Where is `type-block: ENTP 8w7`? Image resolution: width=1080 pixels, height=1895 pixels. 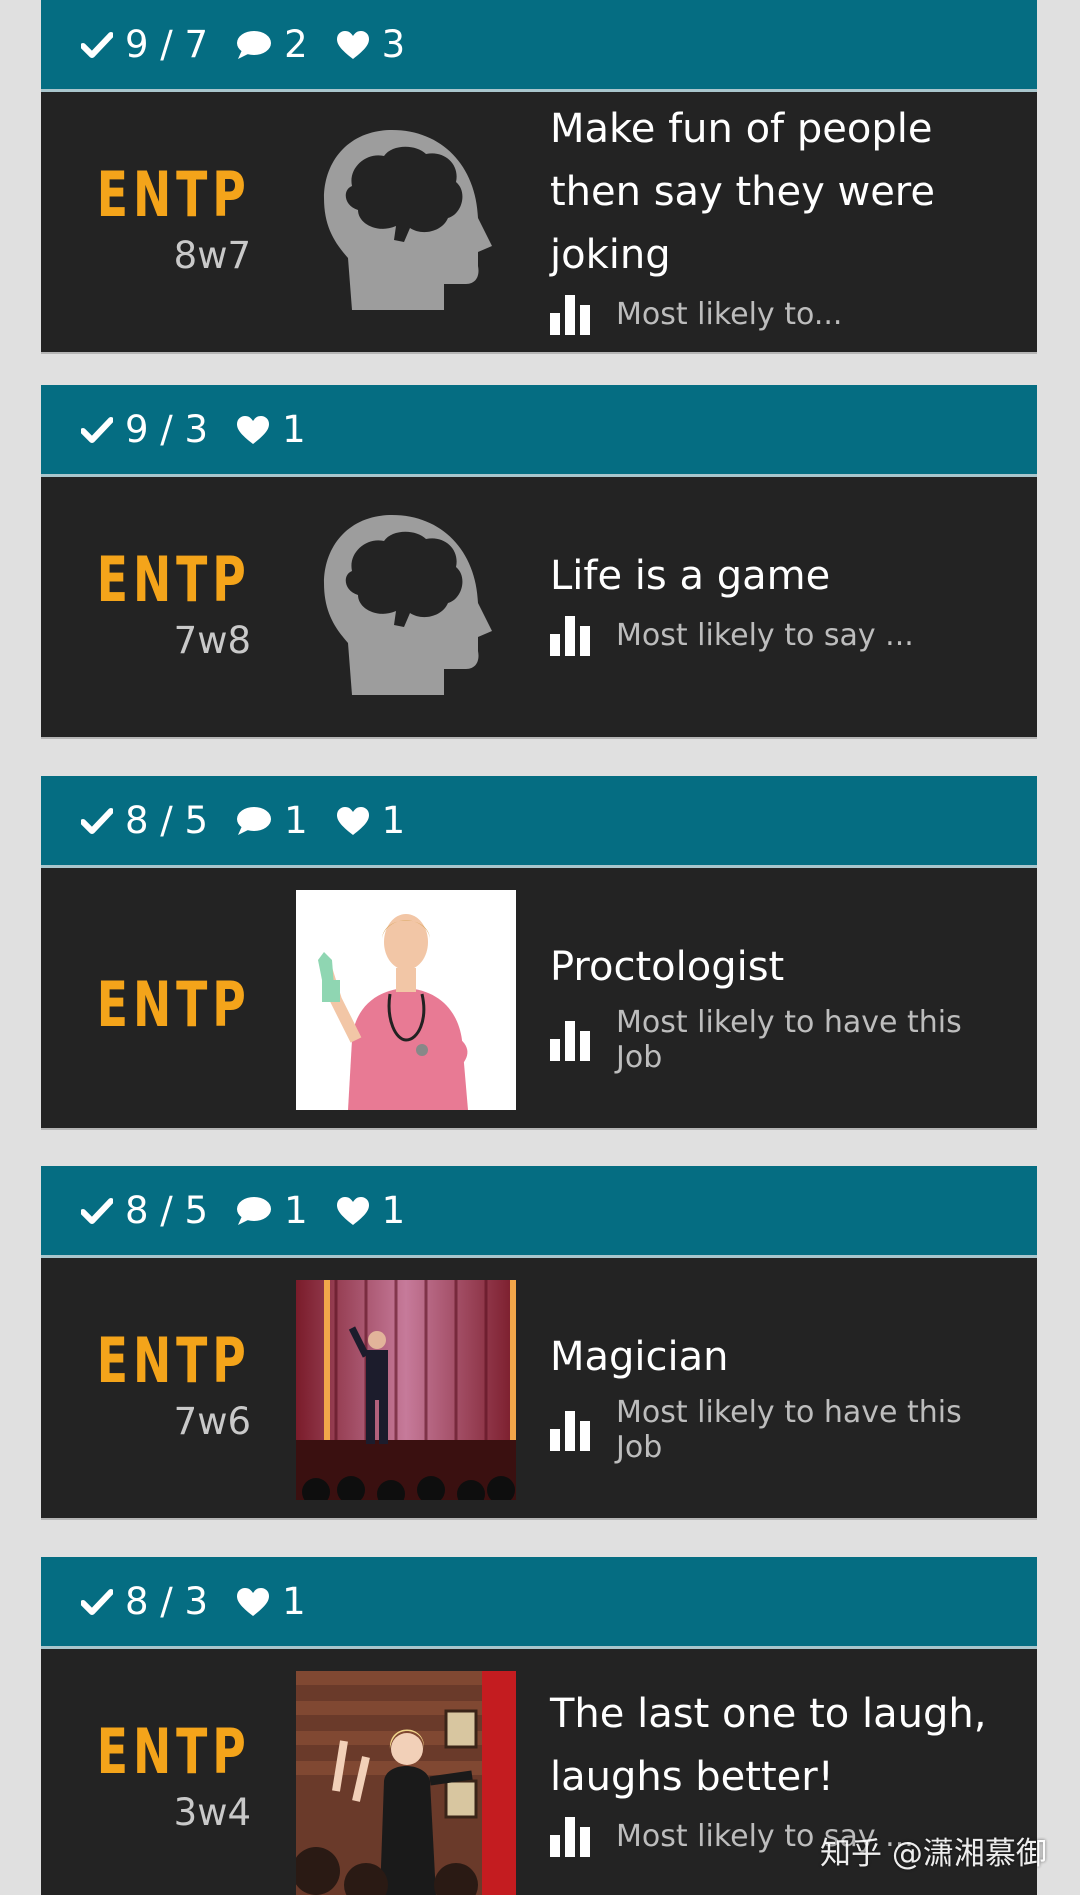 type-block: ENTP 8w7 is located at coordinates (146, 222).